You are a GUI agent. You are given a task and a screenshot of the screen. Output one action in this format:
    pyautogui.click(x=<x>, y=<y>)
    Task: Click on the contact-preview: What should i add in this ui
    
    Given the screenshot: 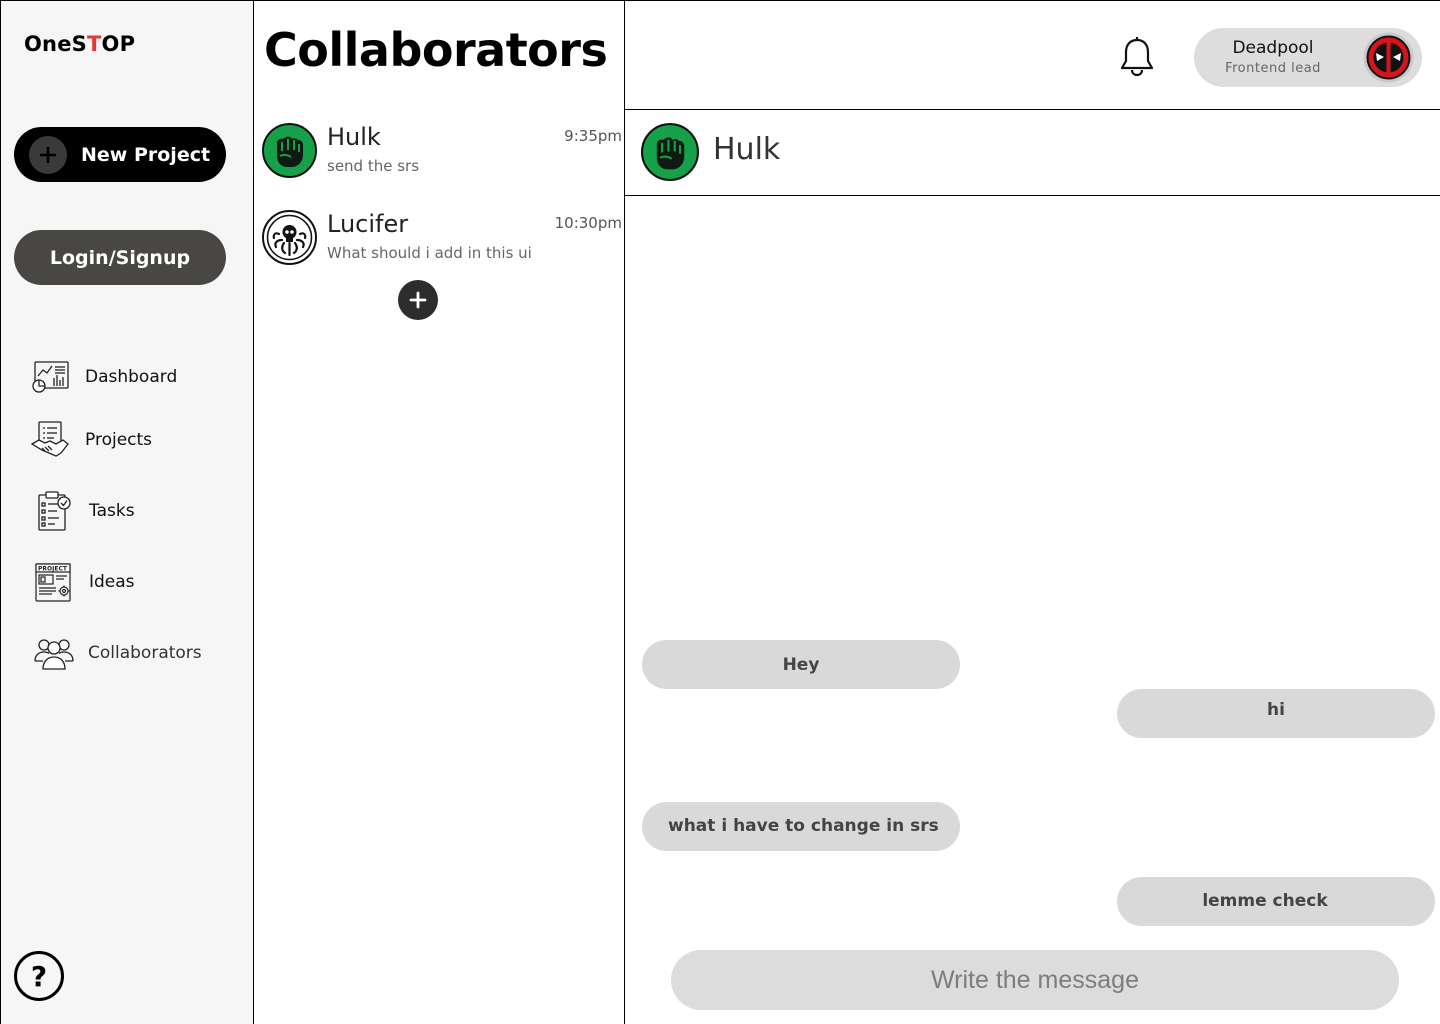 What is the action you would take?
    pyautogui.click(x=429, y=253)
    